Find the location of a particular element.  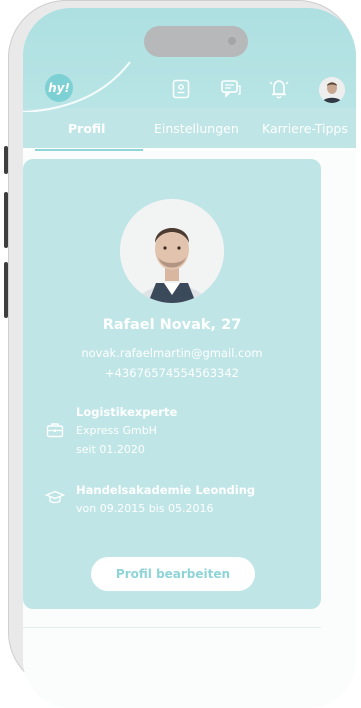

camera-dot is located at coordinates (232, 41).